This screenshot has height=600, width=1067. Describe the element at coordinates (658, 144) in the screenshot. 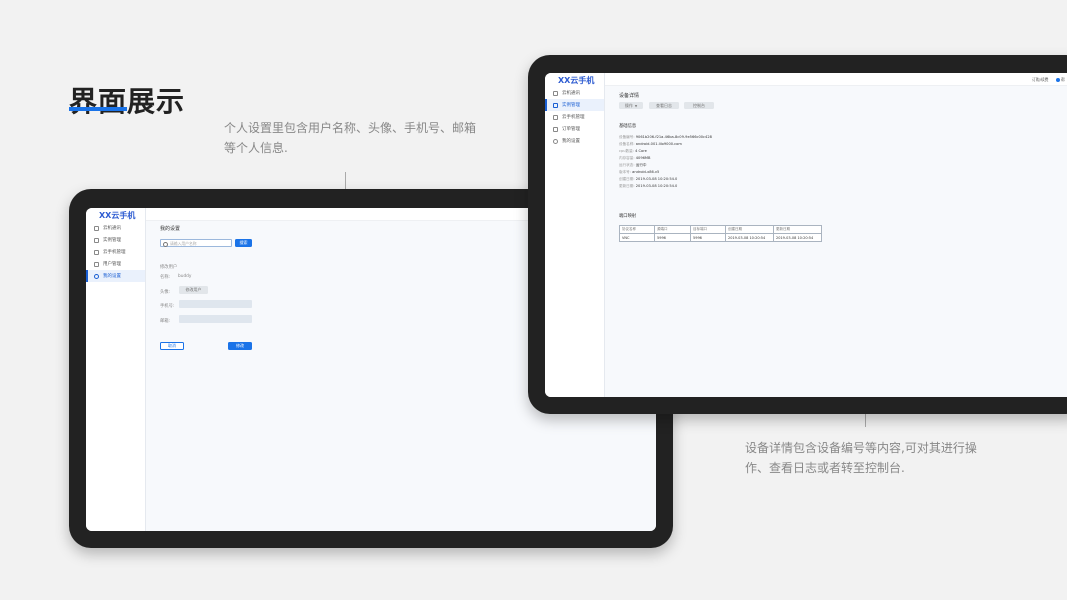

I see `info-value: android-001.lilo9000.com` at that location.